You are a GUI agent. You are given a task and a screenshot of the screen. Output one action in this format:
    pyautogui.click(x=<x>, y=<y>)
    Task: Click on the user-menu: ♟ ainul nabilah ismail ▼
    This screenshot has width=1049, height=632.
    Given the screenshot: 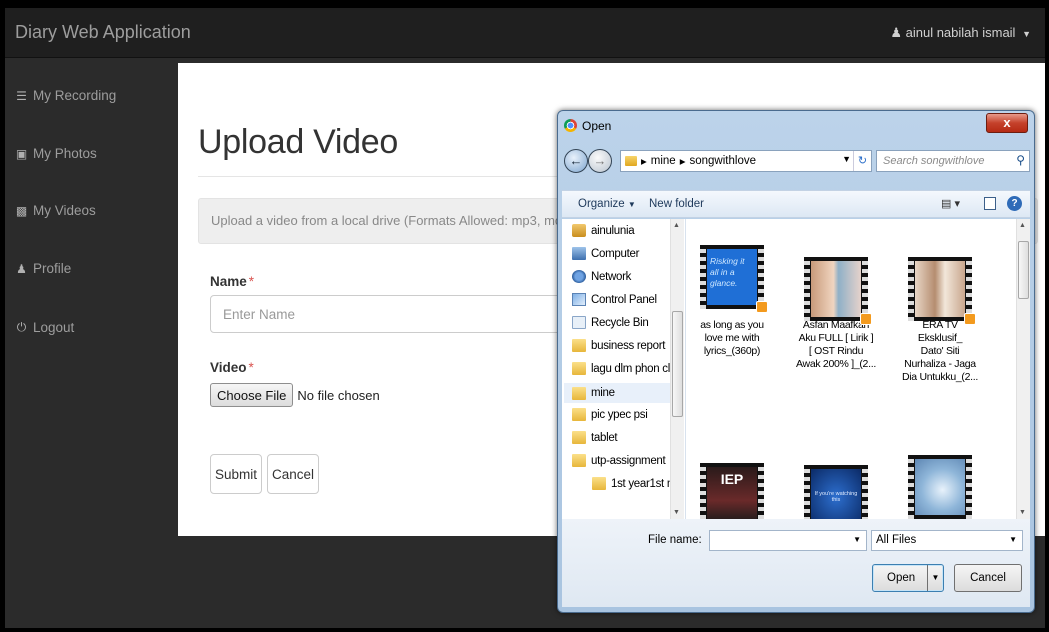 What is the action you would take?
    pyautogui.click(x=960, y=33)
    